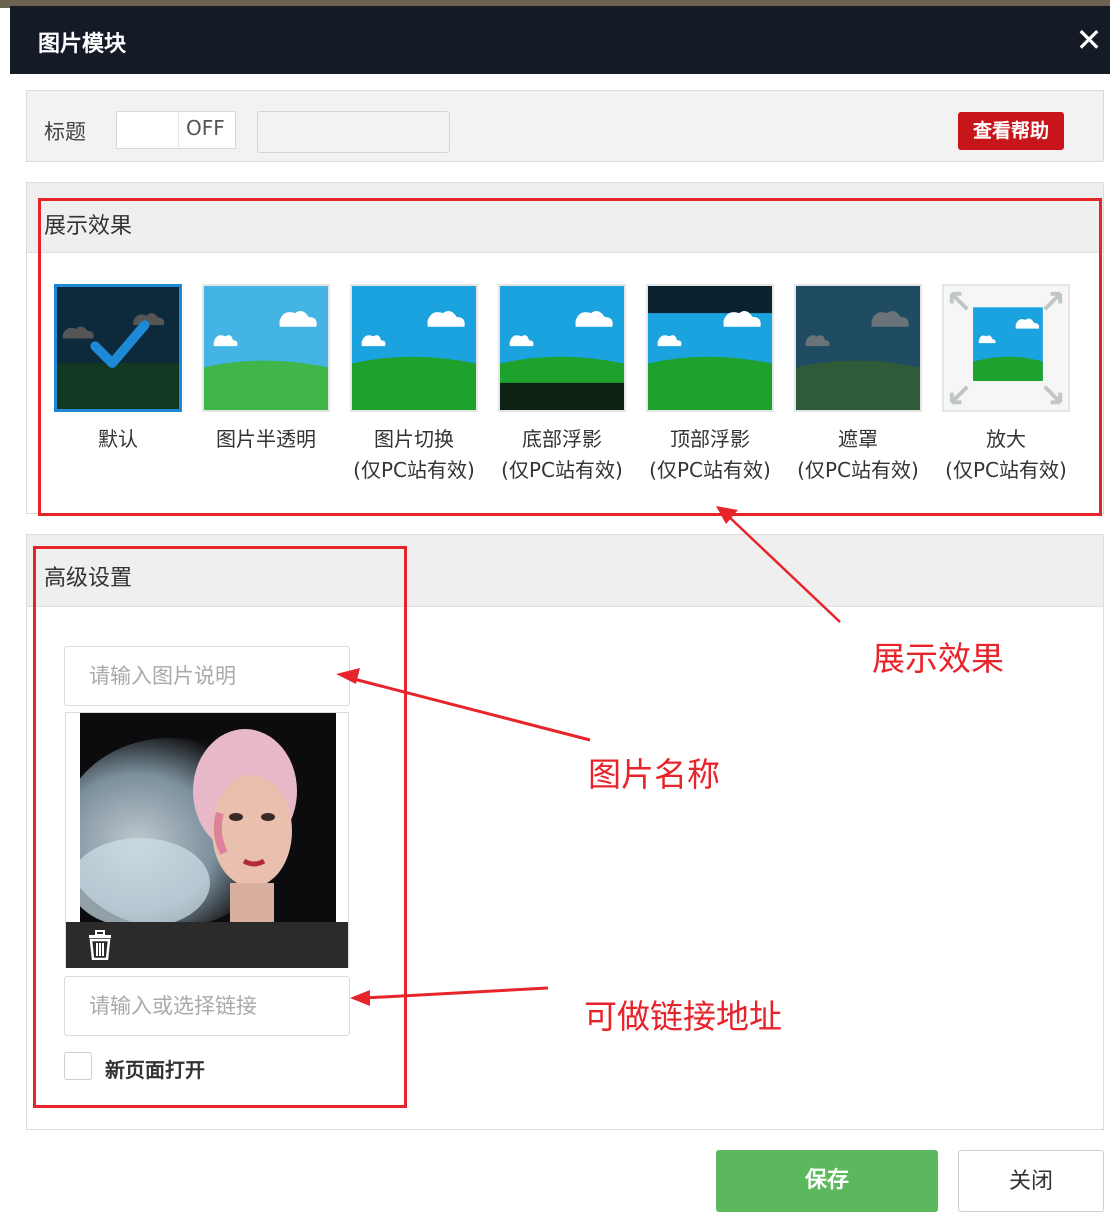  I want to click on dialog-title: 图片模块, so click(82, 44).